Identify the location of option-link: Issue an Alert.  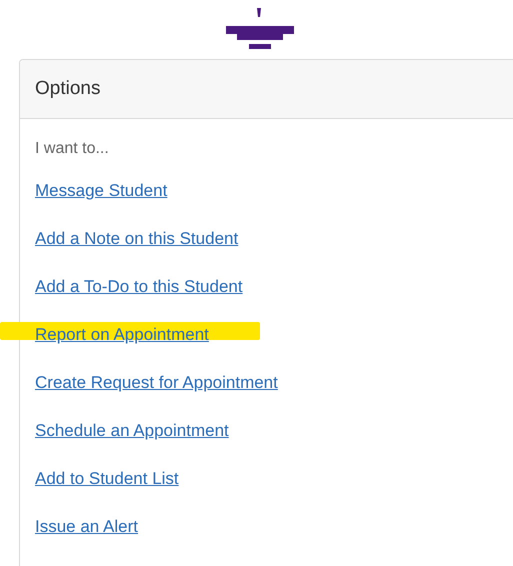
(86, 527).